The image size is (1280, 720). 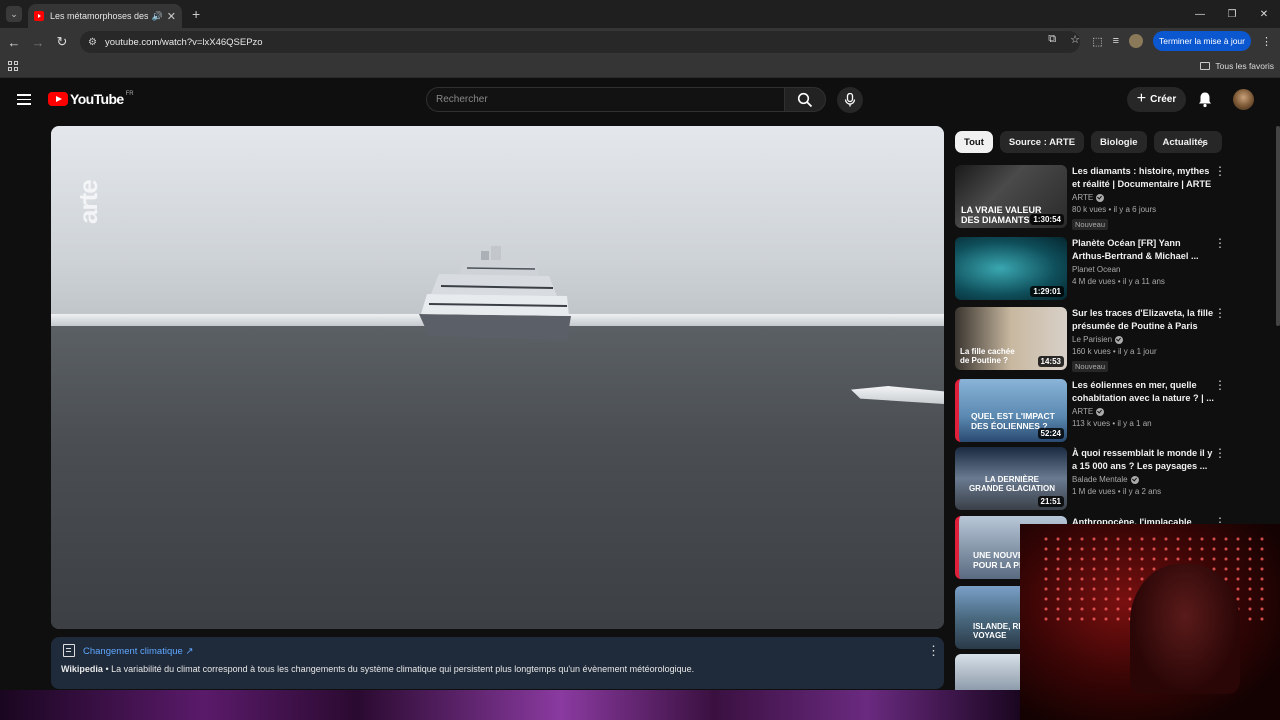 I want to click on profile-avatar, so click(x=1136, y=41).